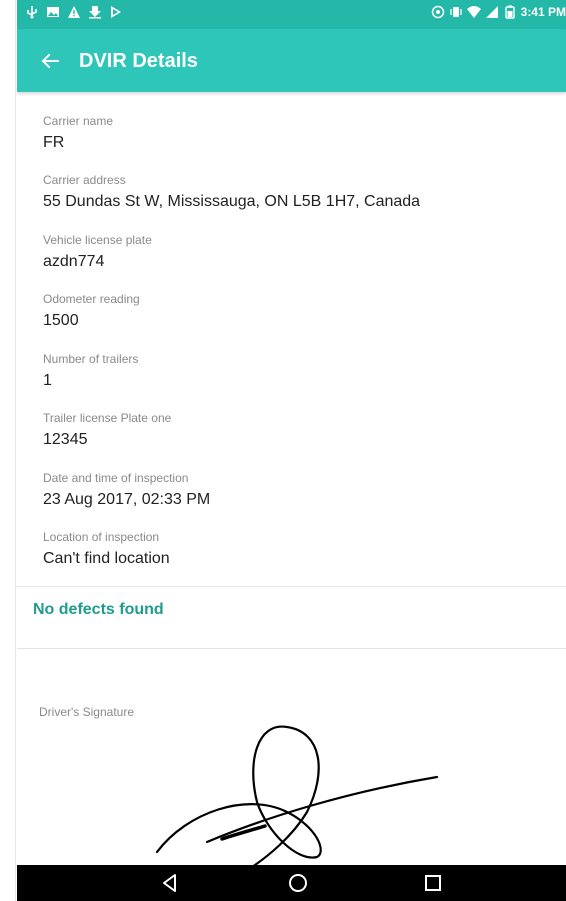  What do you see at coordinates (297, 793) in the screenshot?
I see `driver-signature-image` at bounding box center [297, 793].